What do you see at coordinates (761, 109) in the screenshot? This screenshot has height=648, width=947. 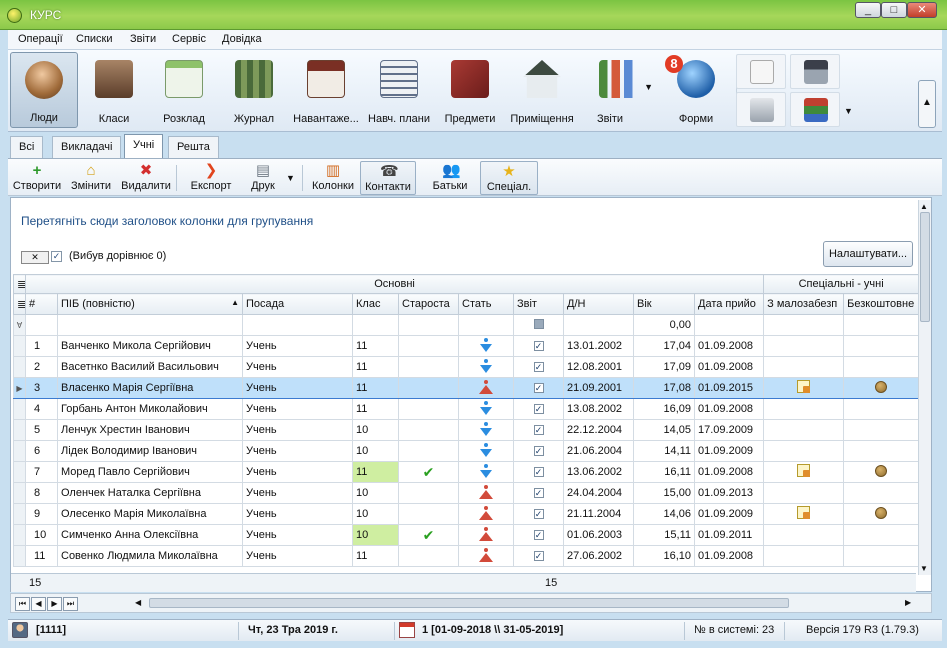 I see `ribbon-printer-button` at bounding box center [761, 109].